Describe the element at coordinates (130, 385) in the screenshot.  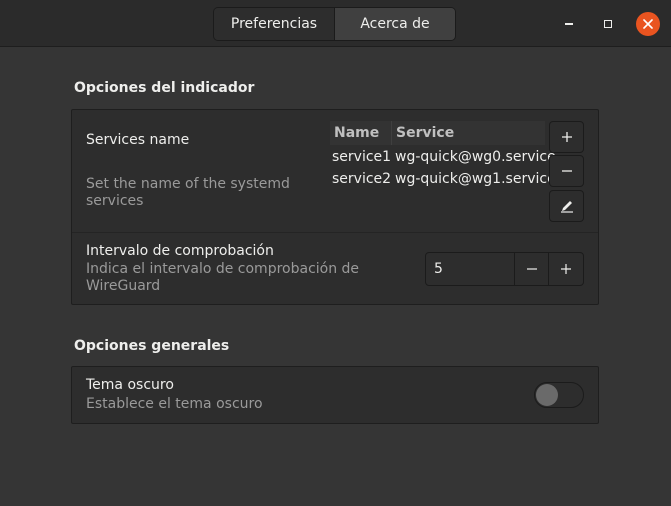
I see `dark-theme-label: Tema oscuro` at that location.